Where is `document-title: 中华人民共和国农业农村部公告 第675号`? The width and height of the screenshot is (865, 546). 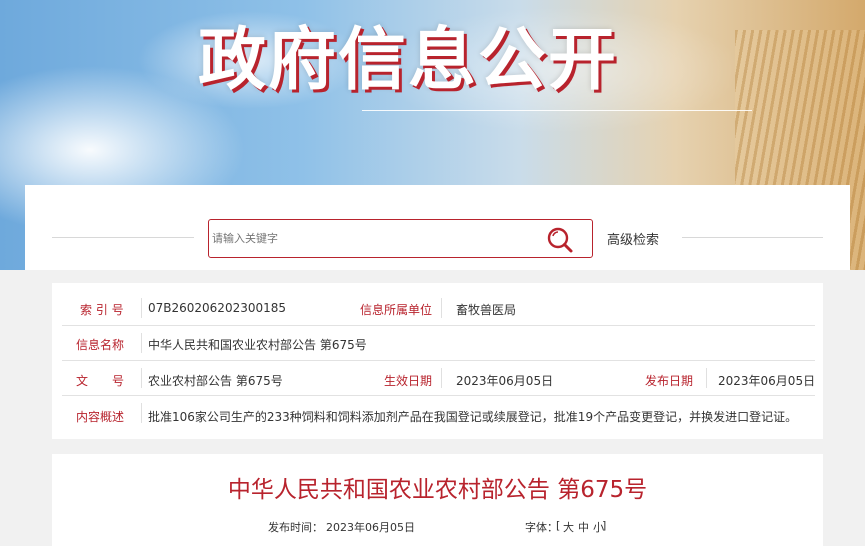 document-title: 中华人民共和国农业农村部公告 第675号 is located at coordinates (437, 490).